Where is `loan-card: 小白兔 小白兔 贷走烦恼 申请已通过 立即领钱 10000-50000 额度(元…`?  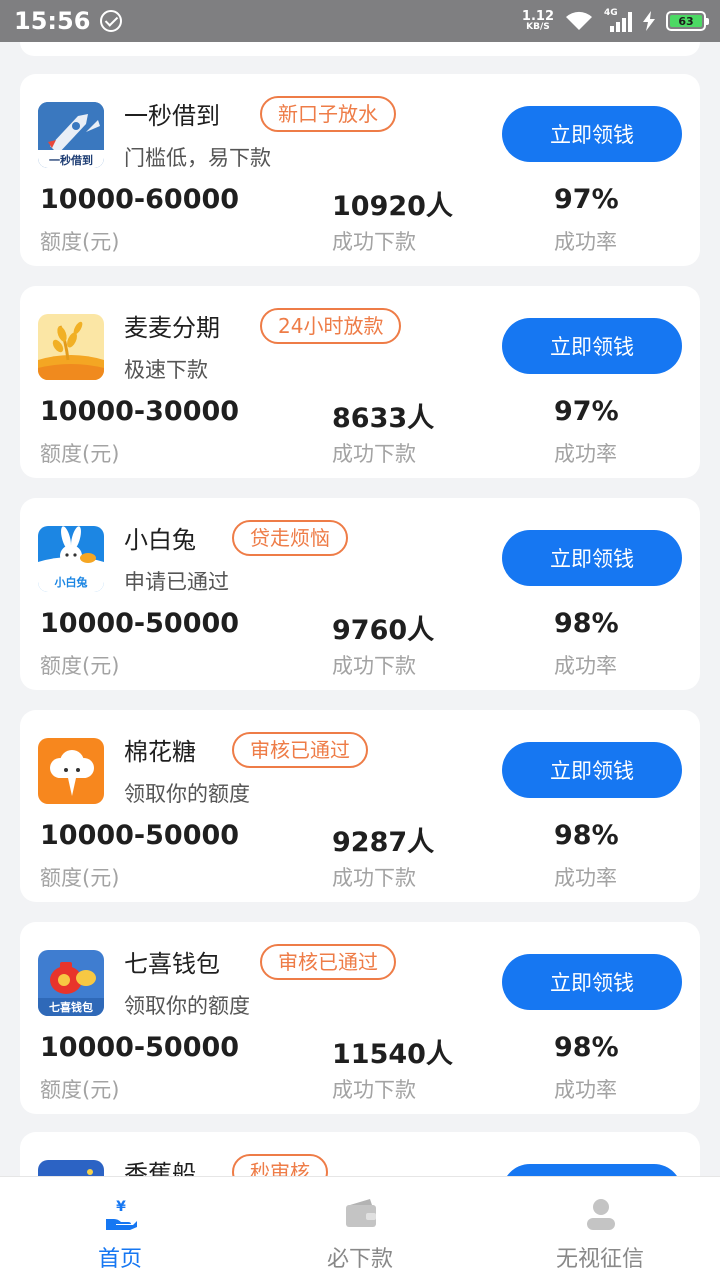 loan-card: 小白兔 小白兔 贷走烦恼 申请已通过 立即领钱 10000-50000 额度(元… is located at coordinates (360, 594).